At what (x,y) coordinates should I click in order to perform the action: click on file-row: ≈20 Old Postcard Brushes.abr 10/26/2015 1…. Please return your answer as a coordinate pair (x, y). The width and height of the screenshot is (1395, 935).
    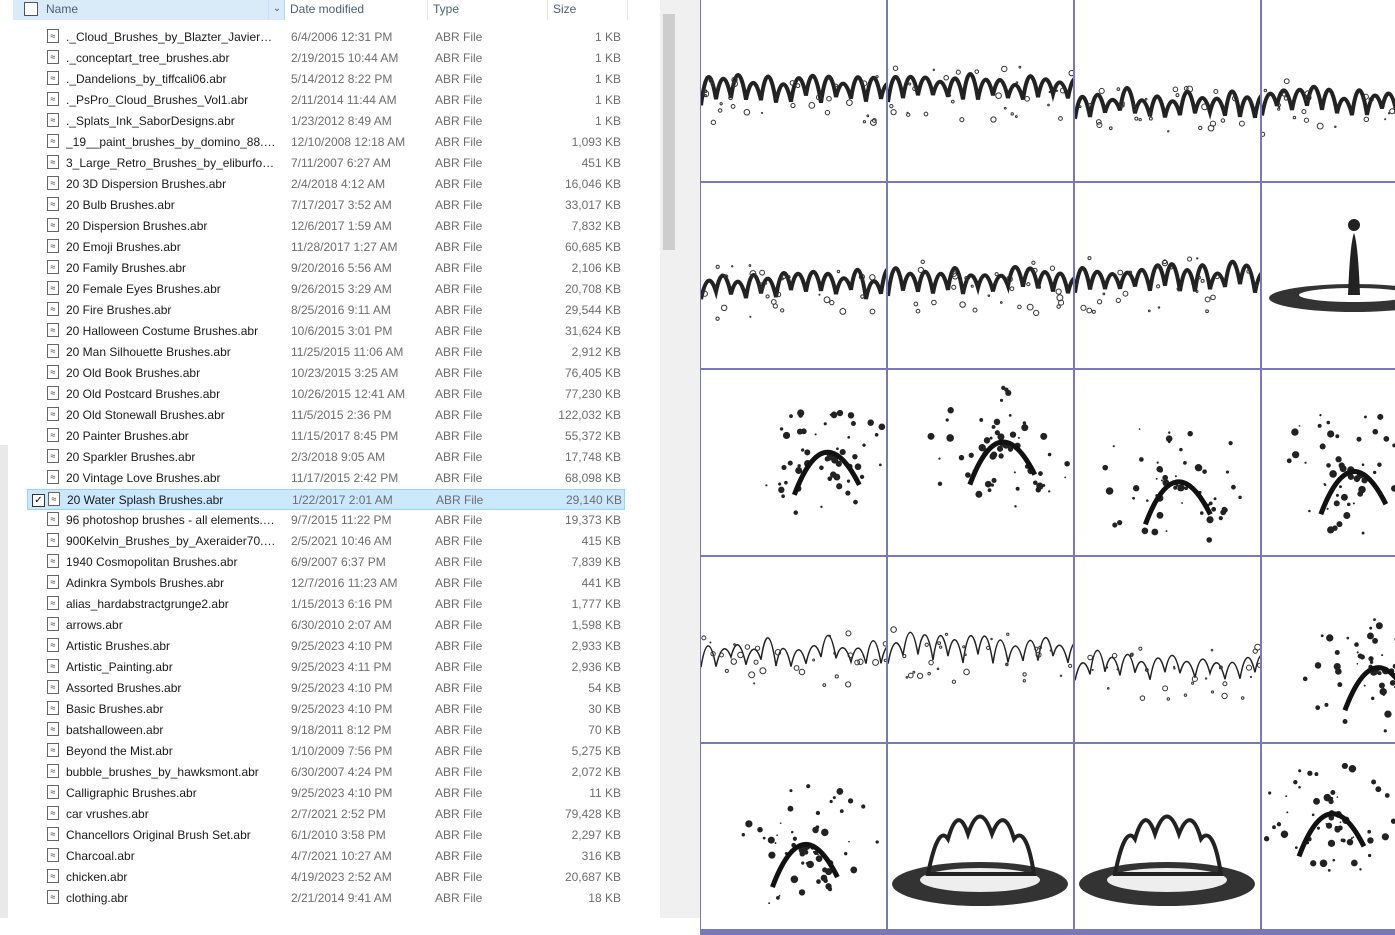
    Looking at the image, I should click on (326, 394).